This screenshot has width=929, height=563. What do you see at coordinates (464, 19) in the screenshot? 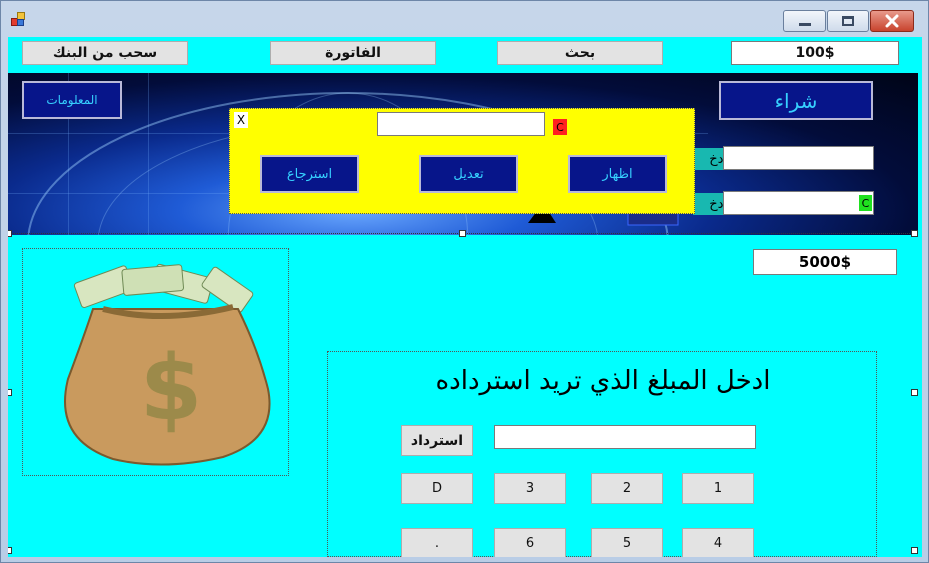
I see `title-bar` at bounding box center [464, 19].